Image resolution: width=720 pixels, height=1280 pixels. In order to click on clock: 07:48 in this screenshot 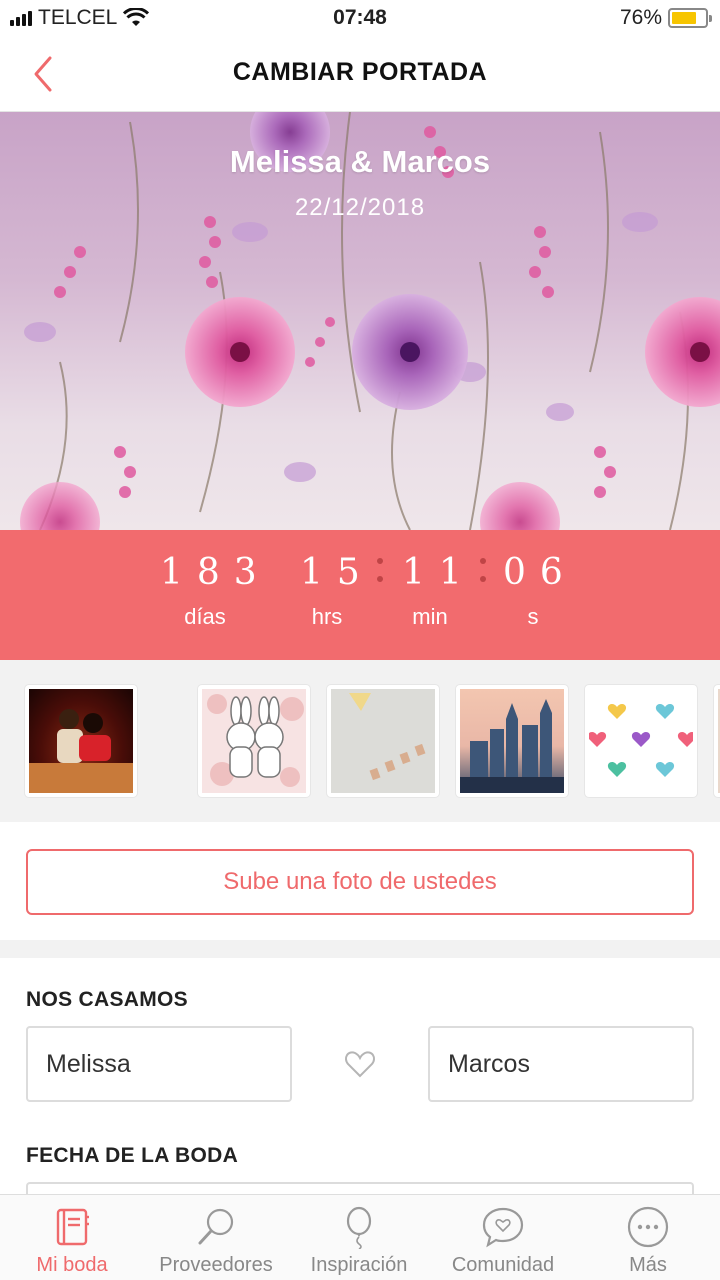, I will do `click(360, 17)`.